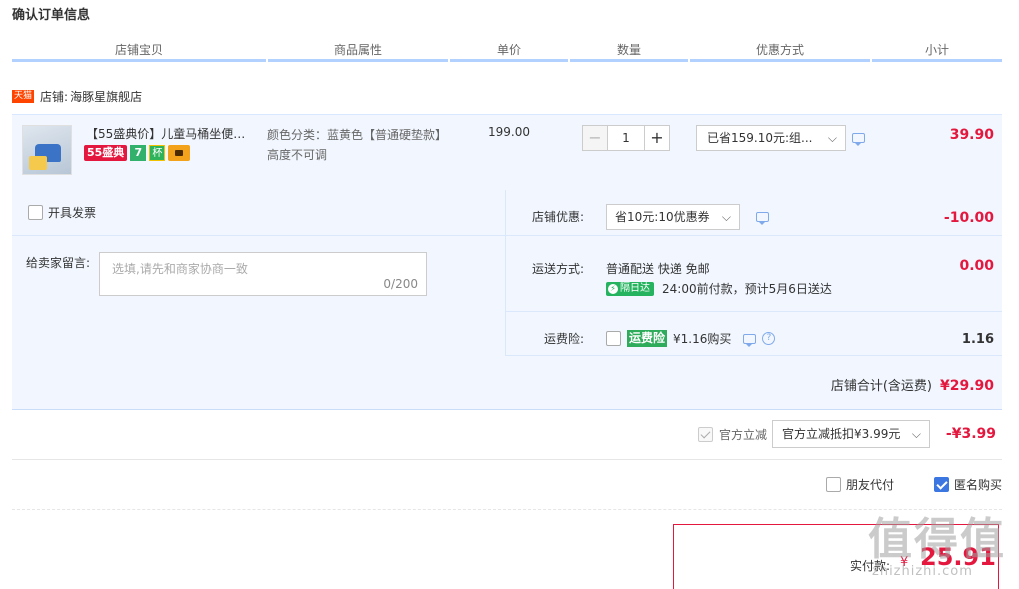  I want to click on insurance-checkbox, so click(613, 338).